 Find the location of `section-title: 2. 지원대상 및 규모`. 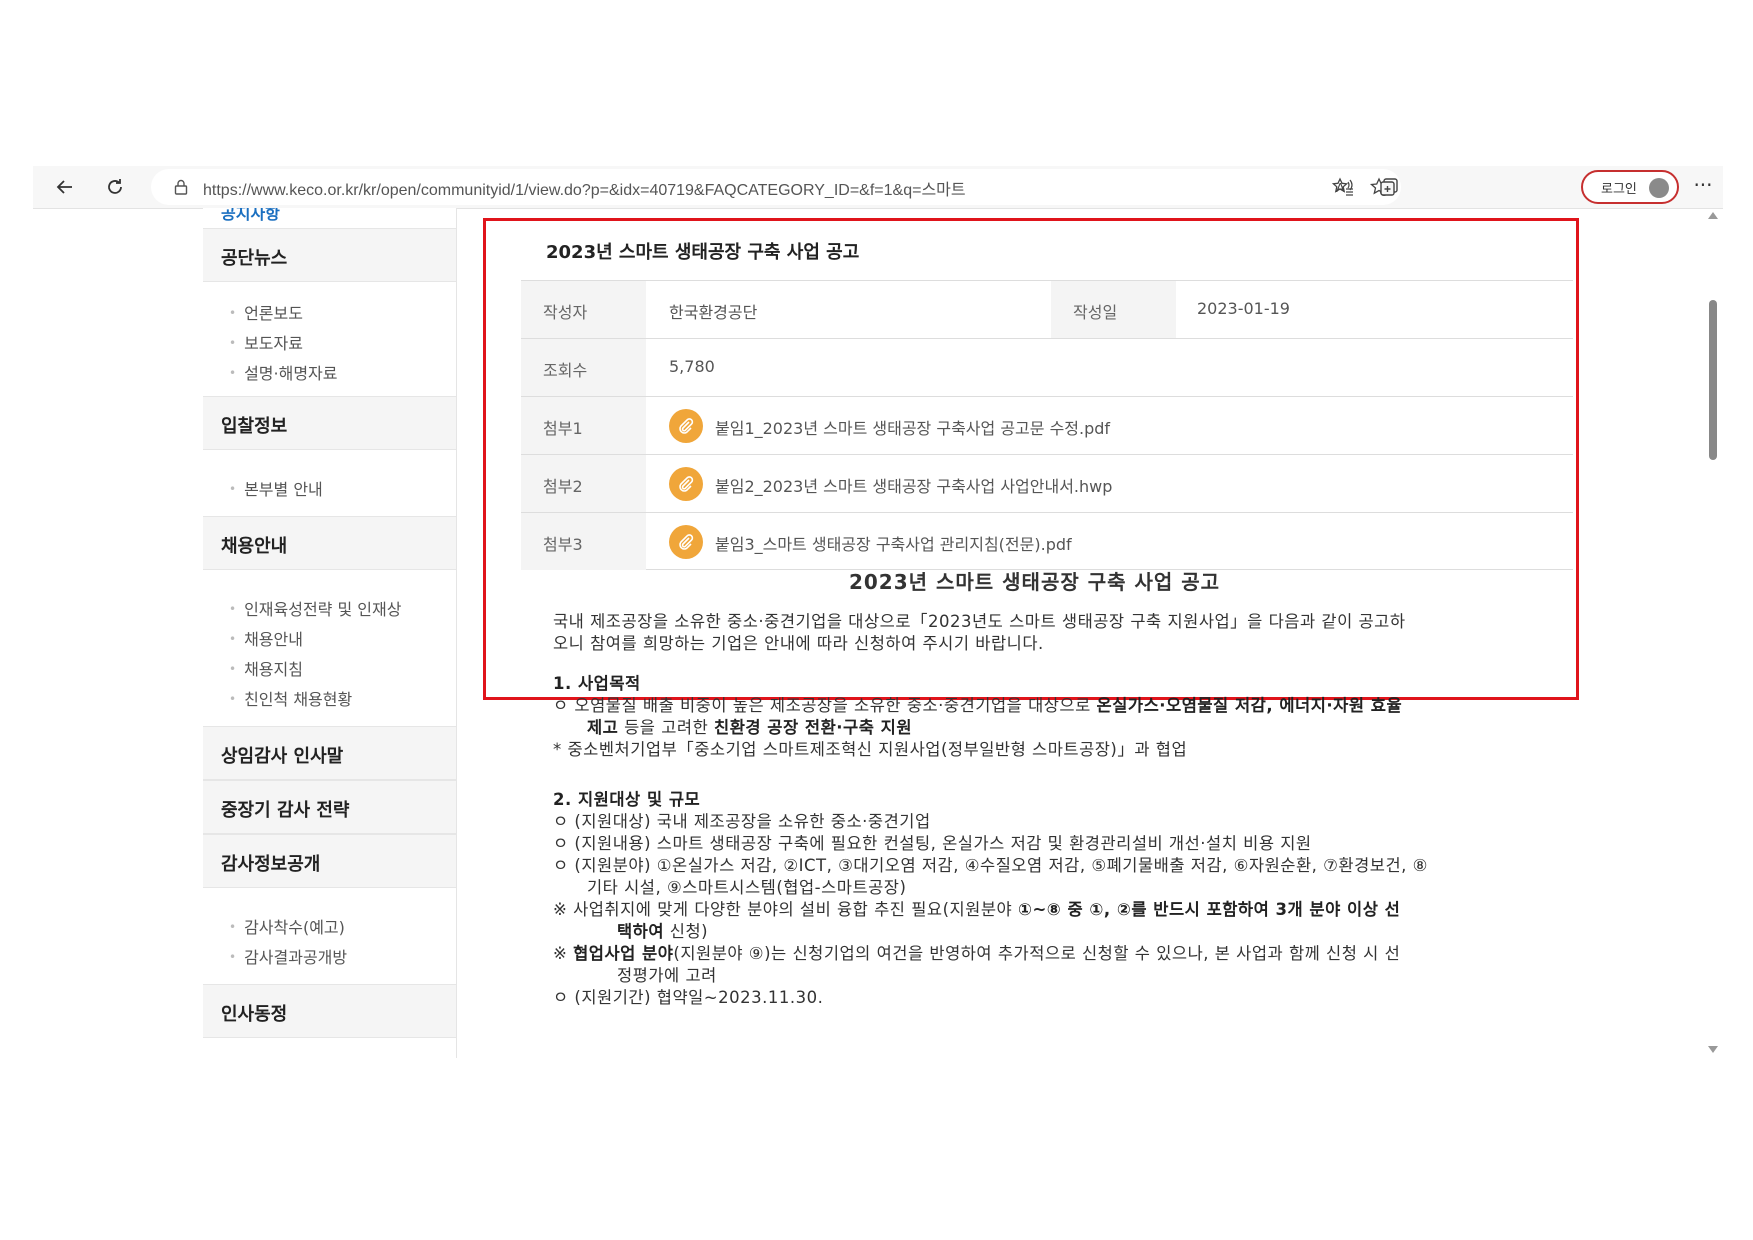

section-title: 2. 지원대상 및 규모 is located at coordinates (627, 799).